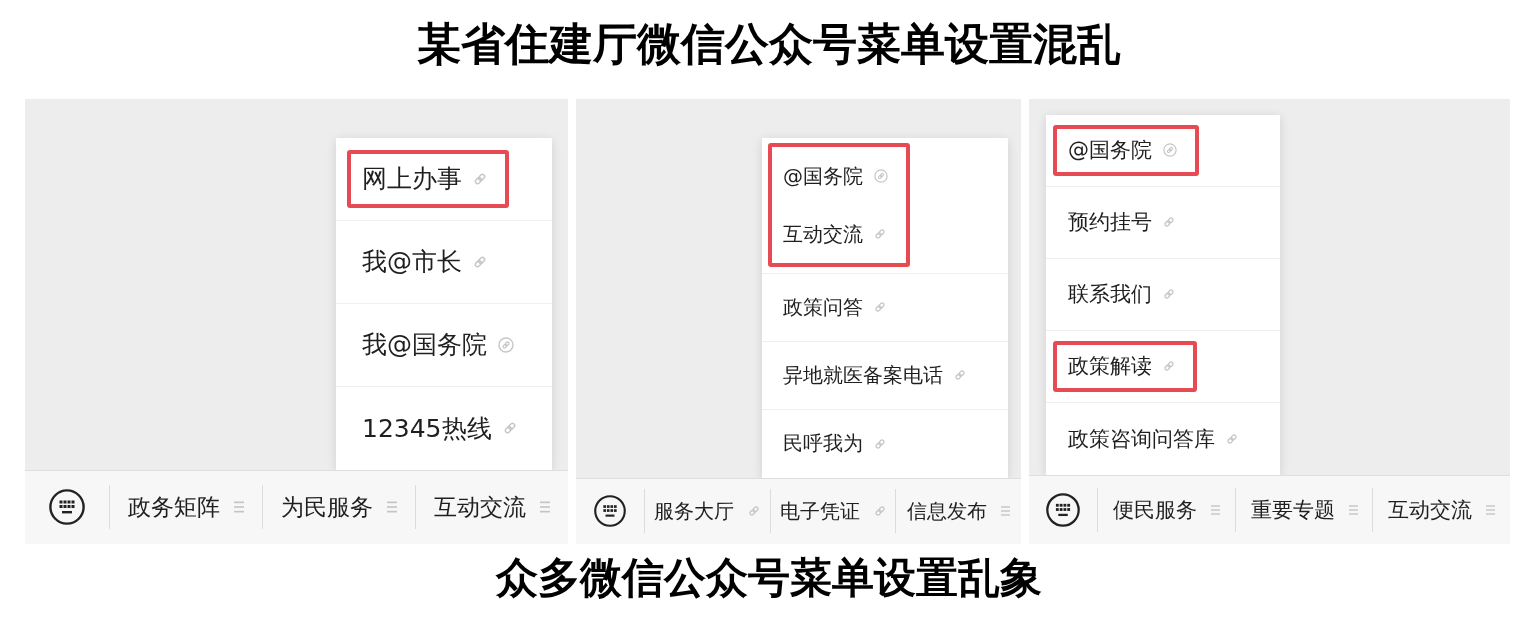  What do you see at coordinates (768, 577) in the screenshot?
I see `figure-caption: 众多微信公众号菜单设置乱象` at bounding box center [768, 577].